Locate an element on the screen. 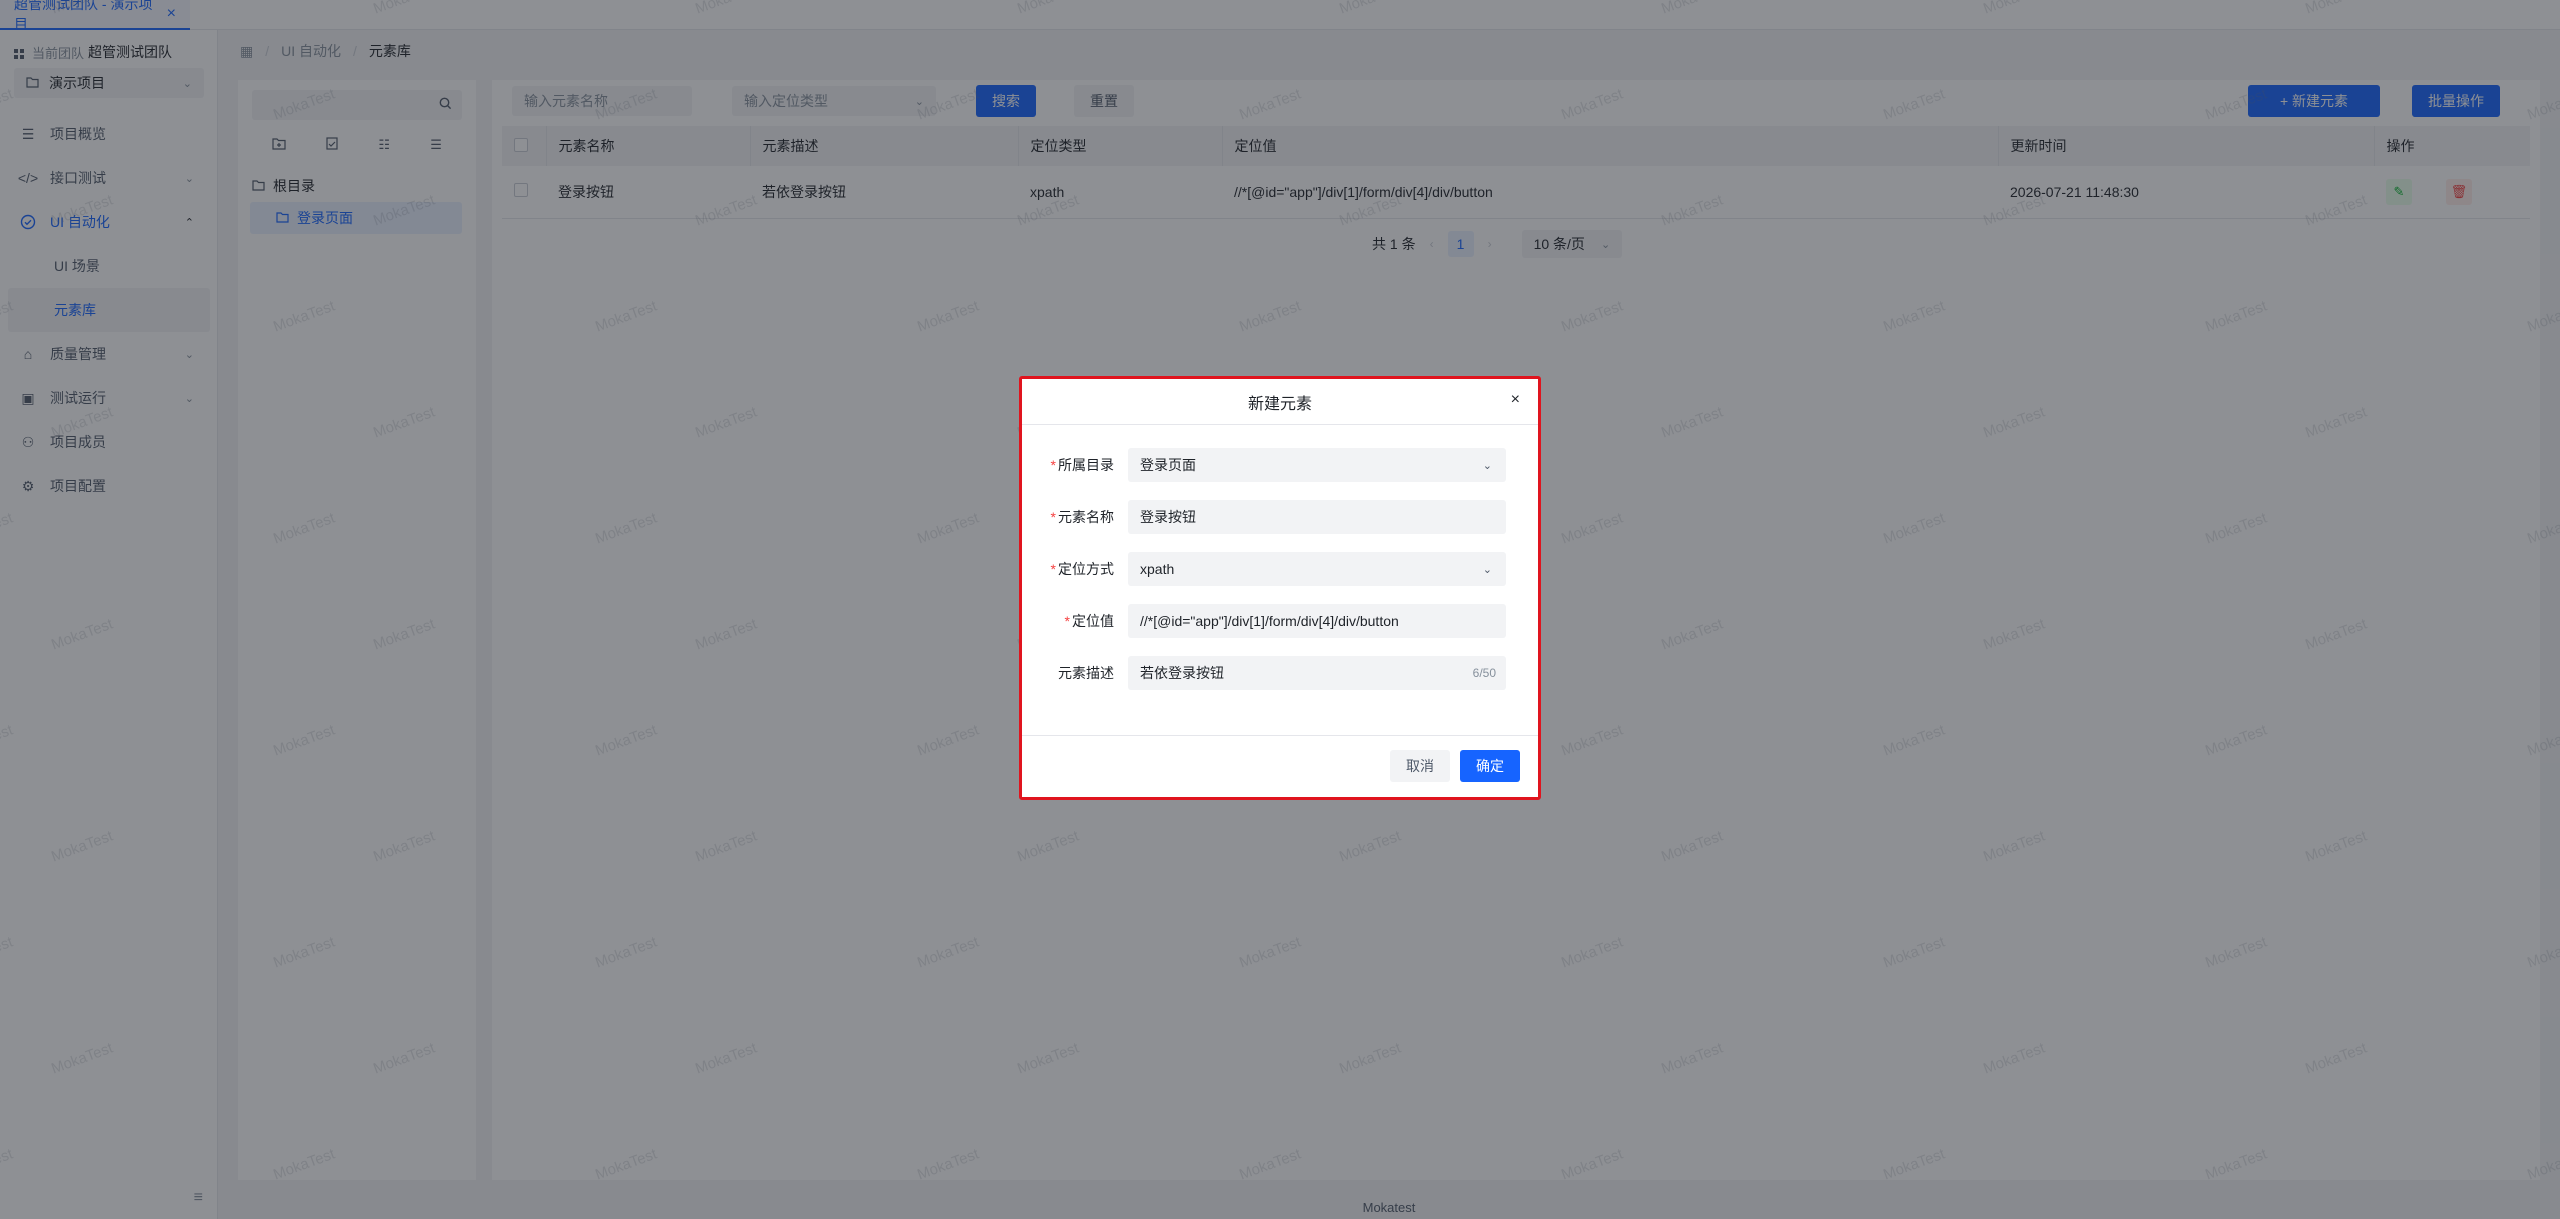 This screenshot has height=1219, width=2560. dialog-title: 新建元素 is located at coordinates (1280, 402).